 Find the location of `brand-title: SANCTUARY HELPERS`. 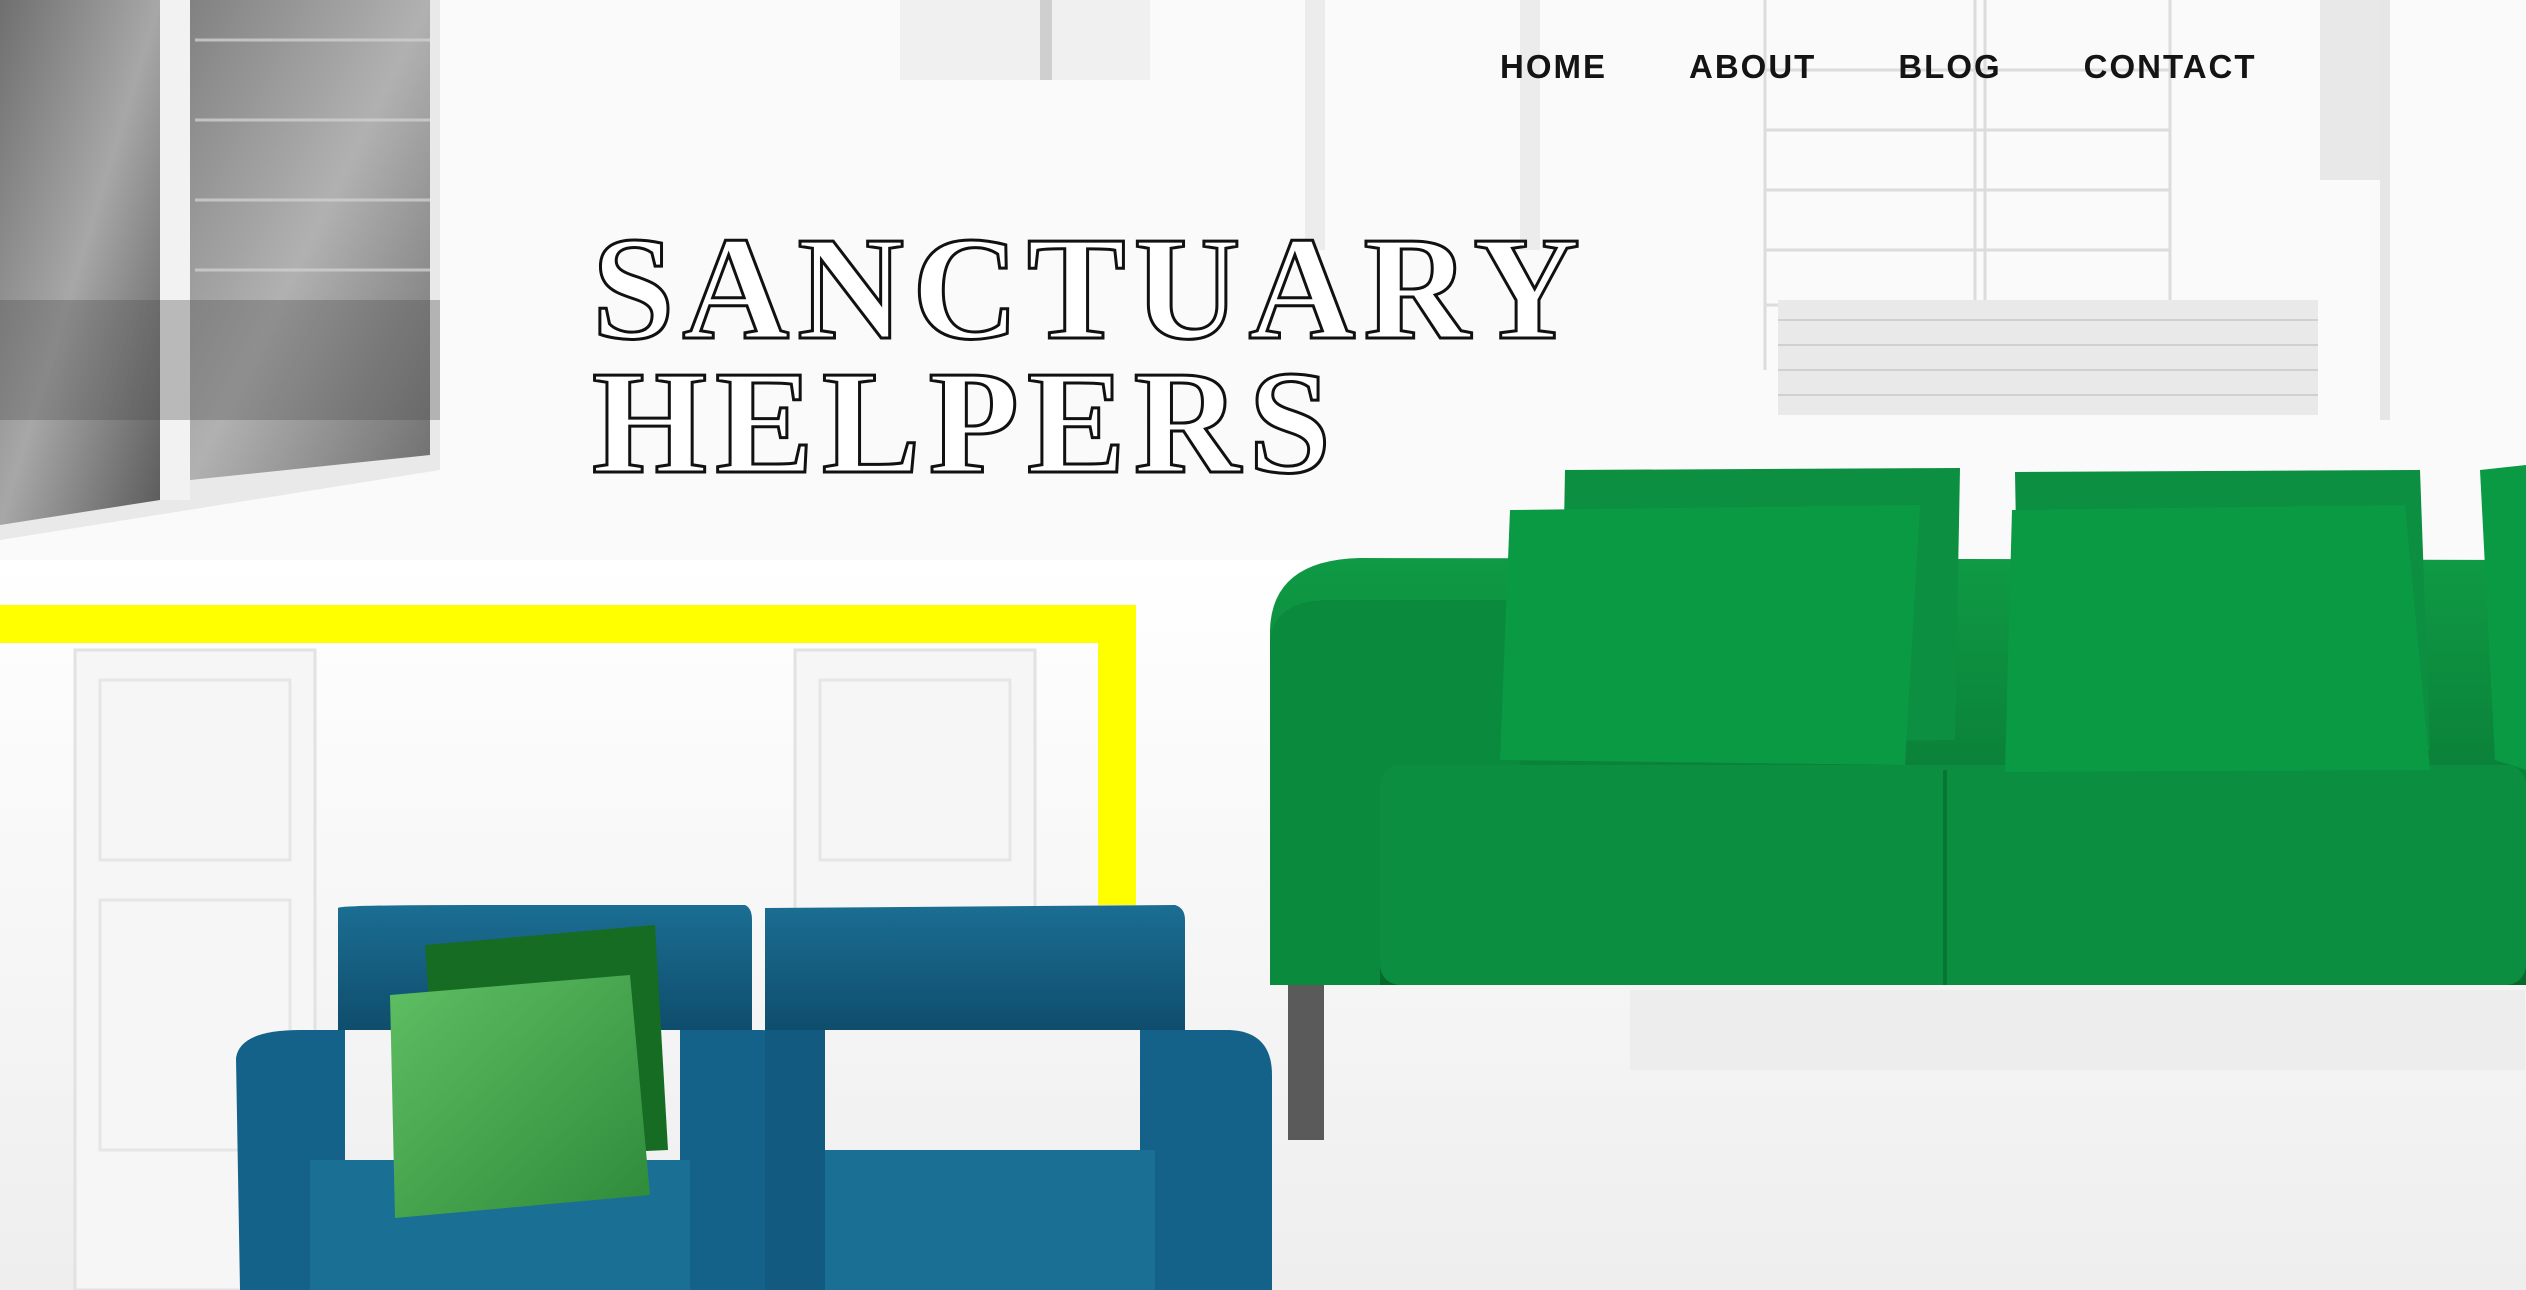

brand-title: SANCTUARY HELPERS is located at coordinates (1089, 356).